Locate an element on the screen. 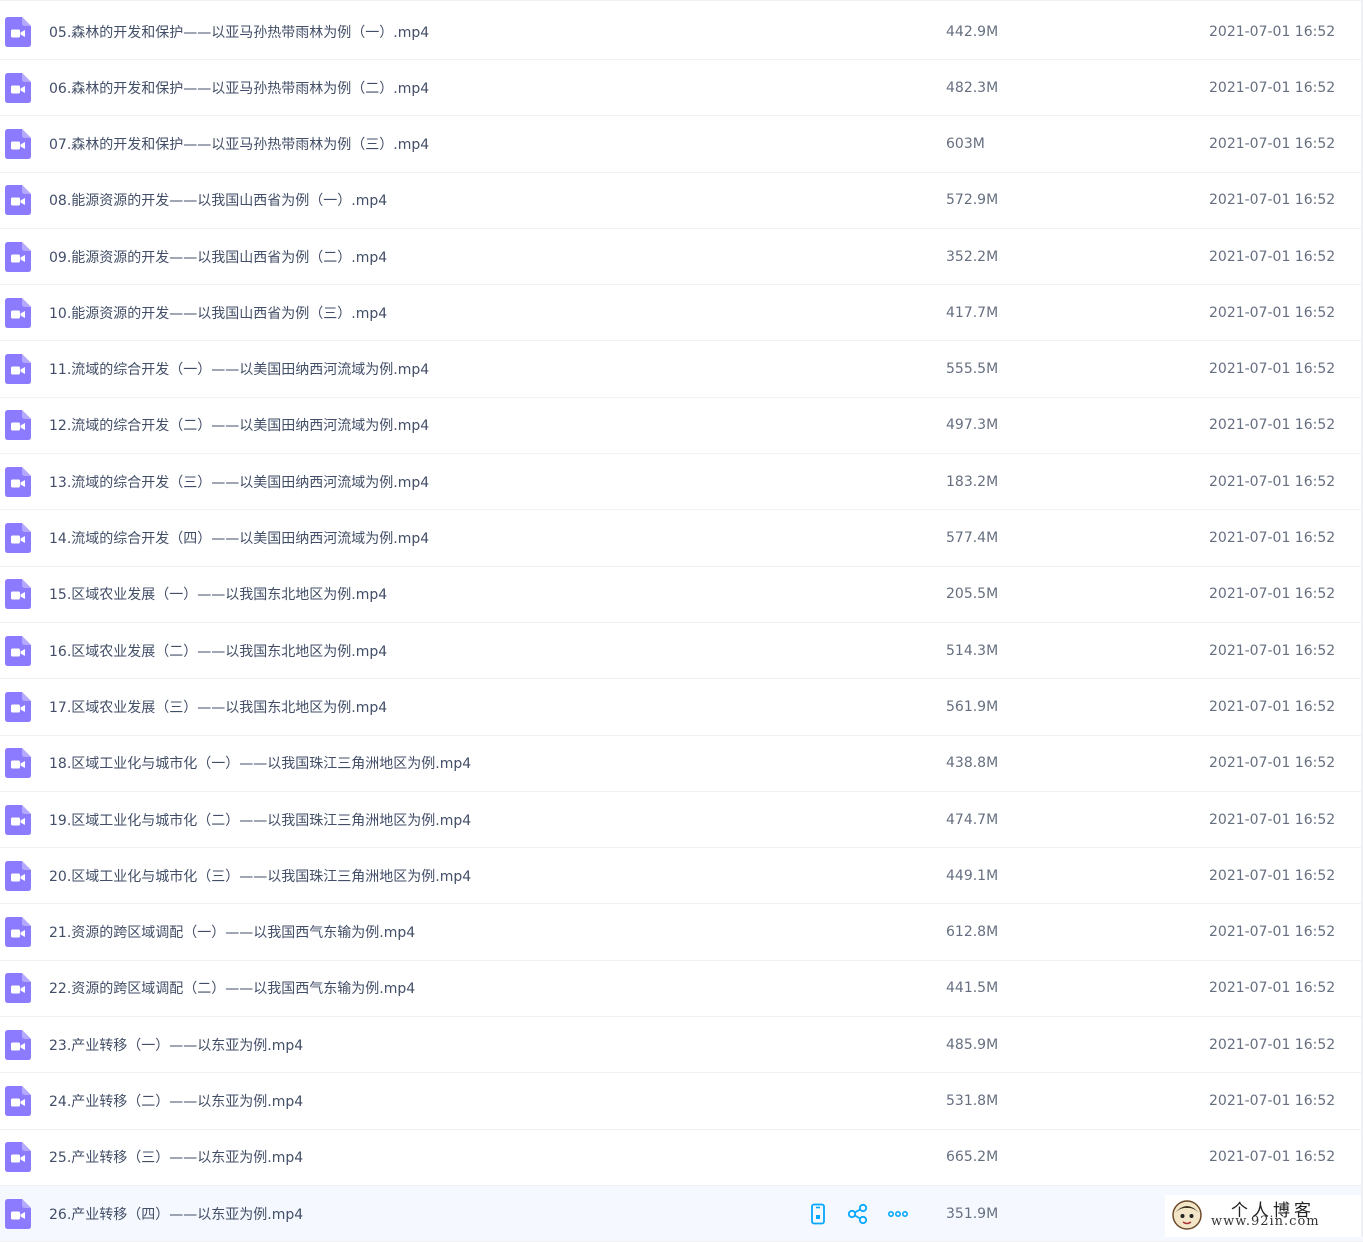 This screenshot has height=1242, width=1363. file-name: 26.产业转移（四）——以东亚为例.mp4 is located at coordinates (176, 1214).